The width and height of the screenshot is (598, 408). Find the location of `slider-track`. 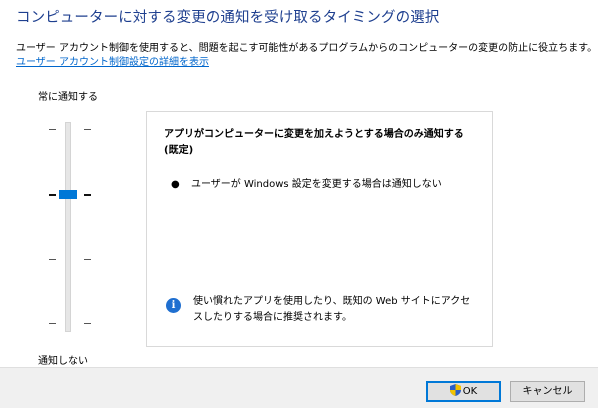

slider-track is located at coordinates (68, 227).